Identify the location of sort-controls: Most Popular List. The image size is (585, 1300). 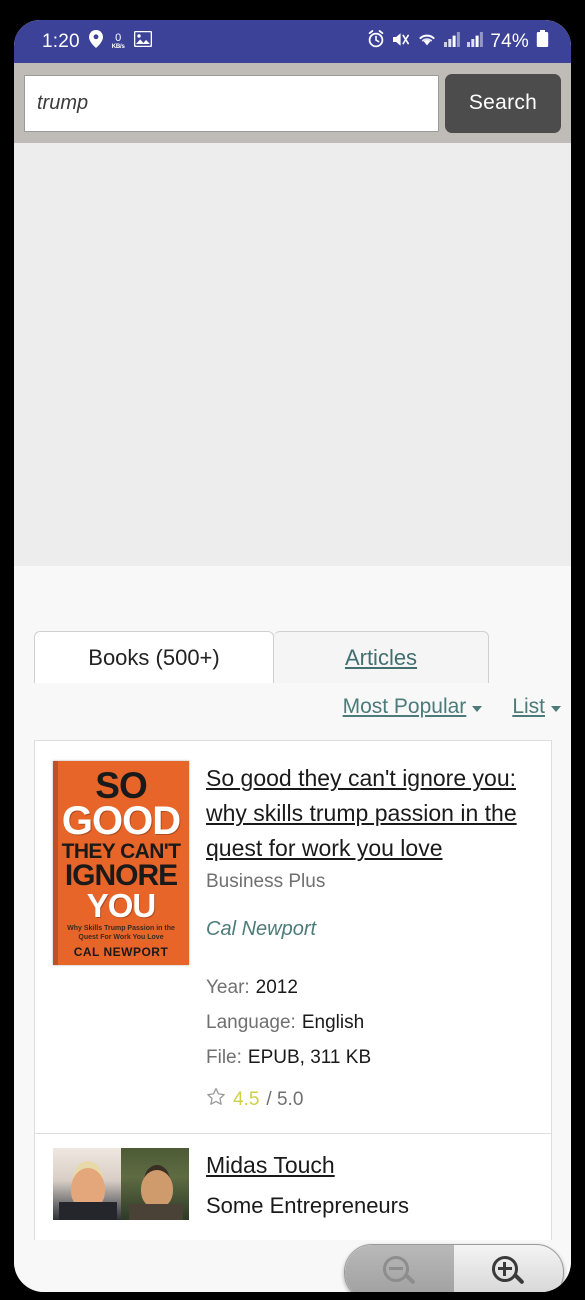
(452, 707).